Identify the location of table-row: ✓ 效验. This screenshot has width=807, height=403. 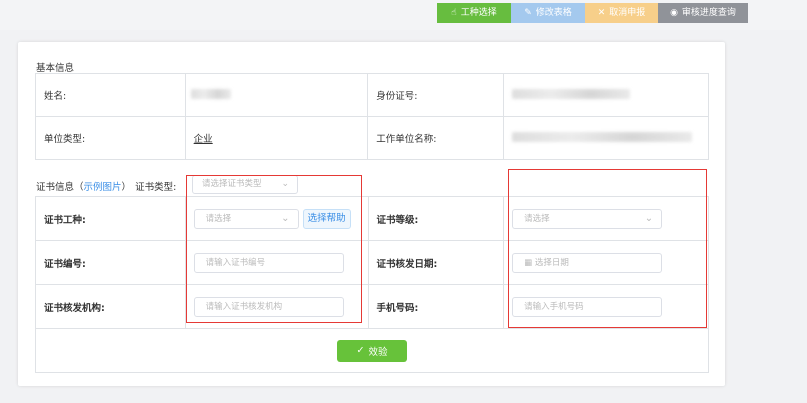
(372, 350).